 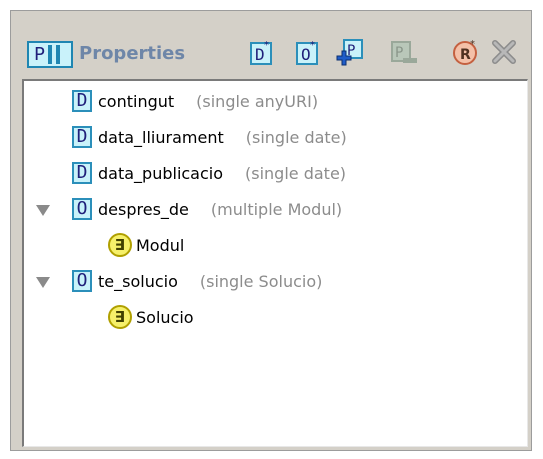 I want to click on property-name: despres_de, so click(x=143, y=209).